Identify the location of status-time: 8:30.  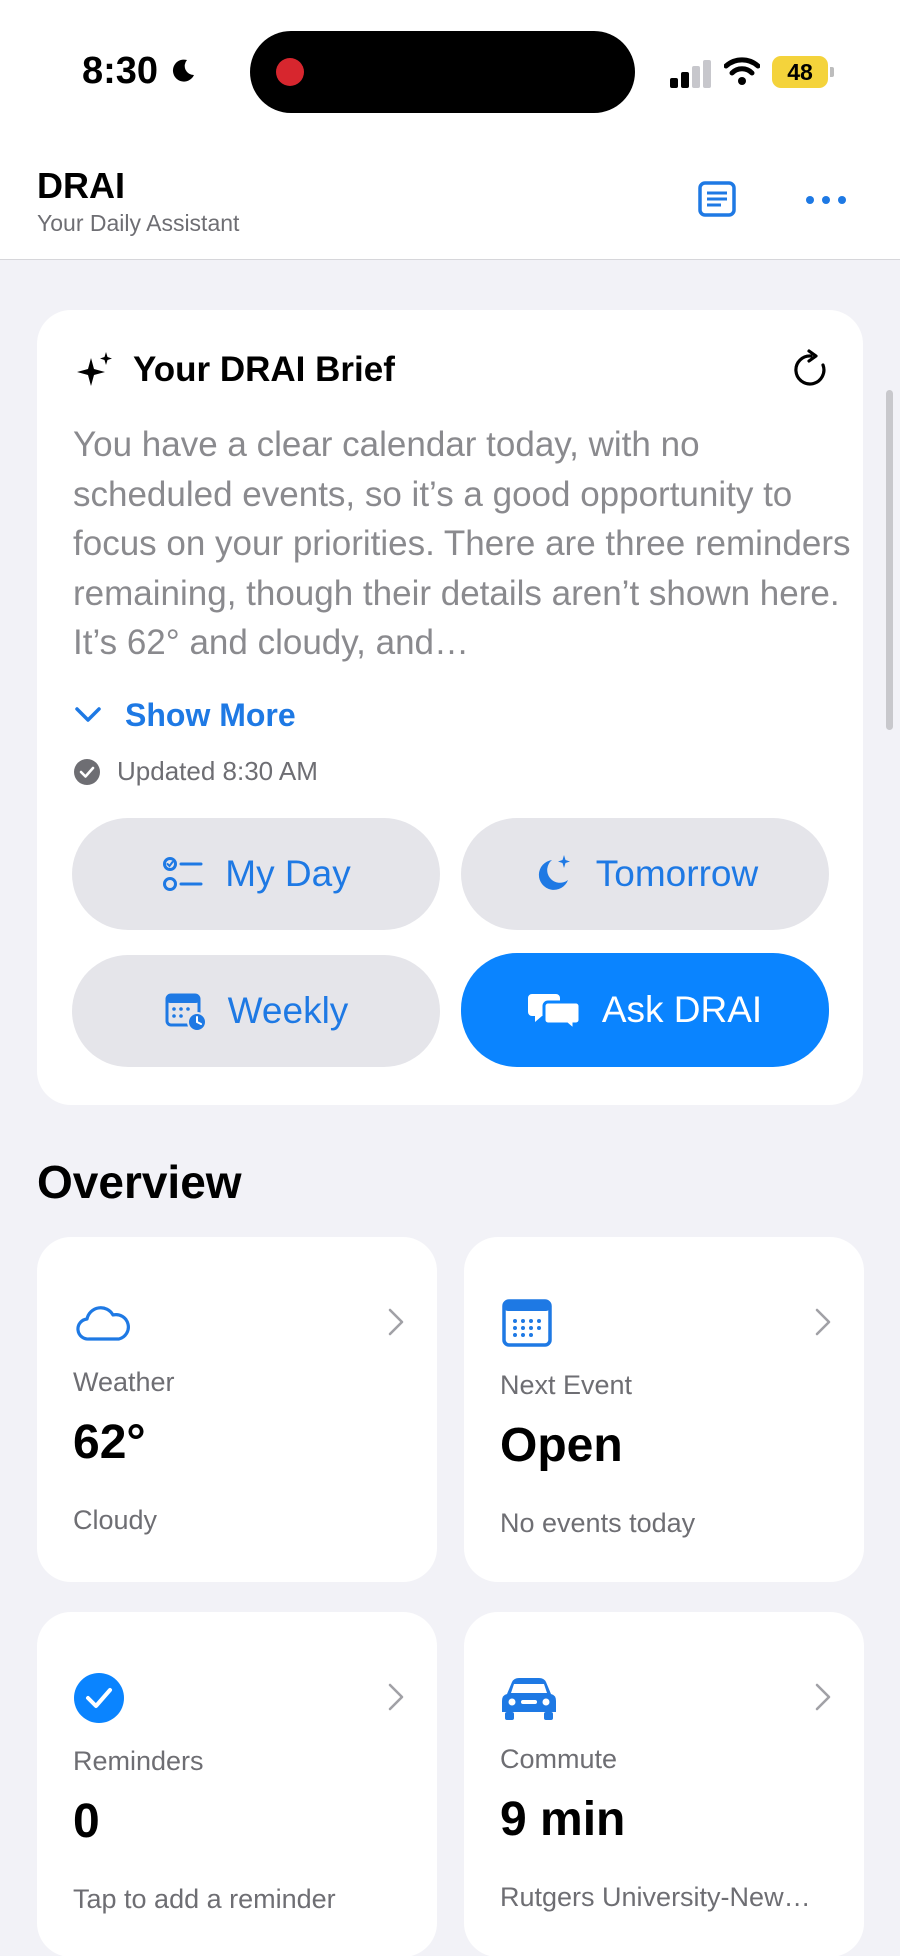
(120, 71).